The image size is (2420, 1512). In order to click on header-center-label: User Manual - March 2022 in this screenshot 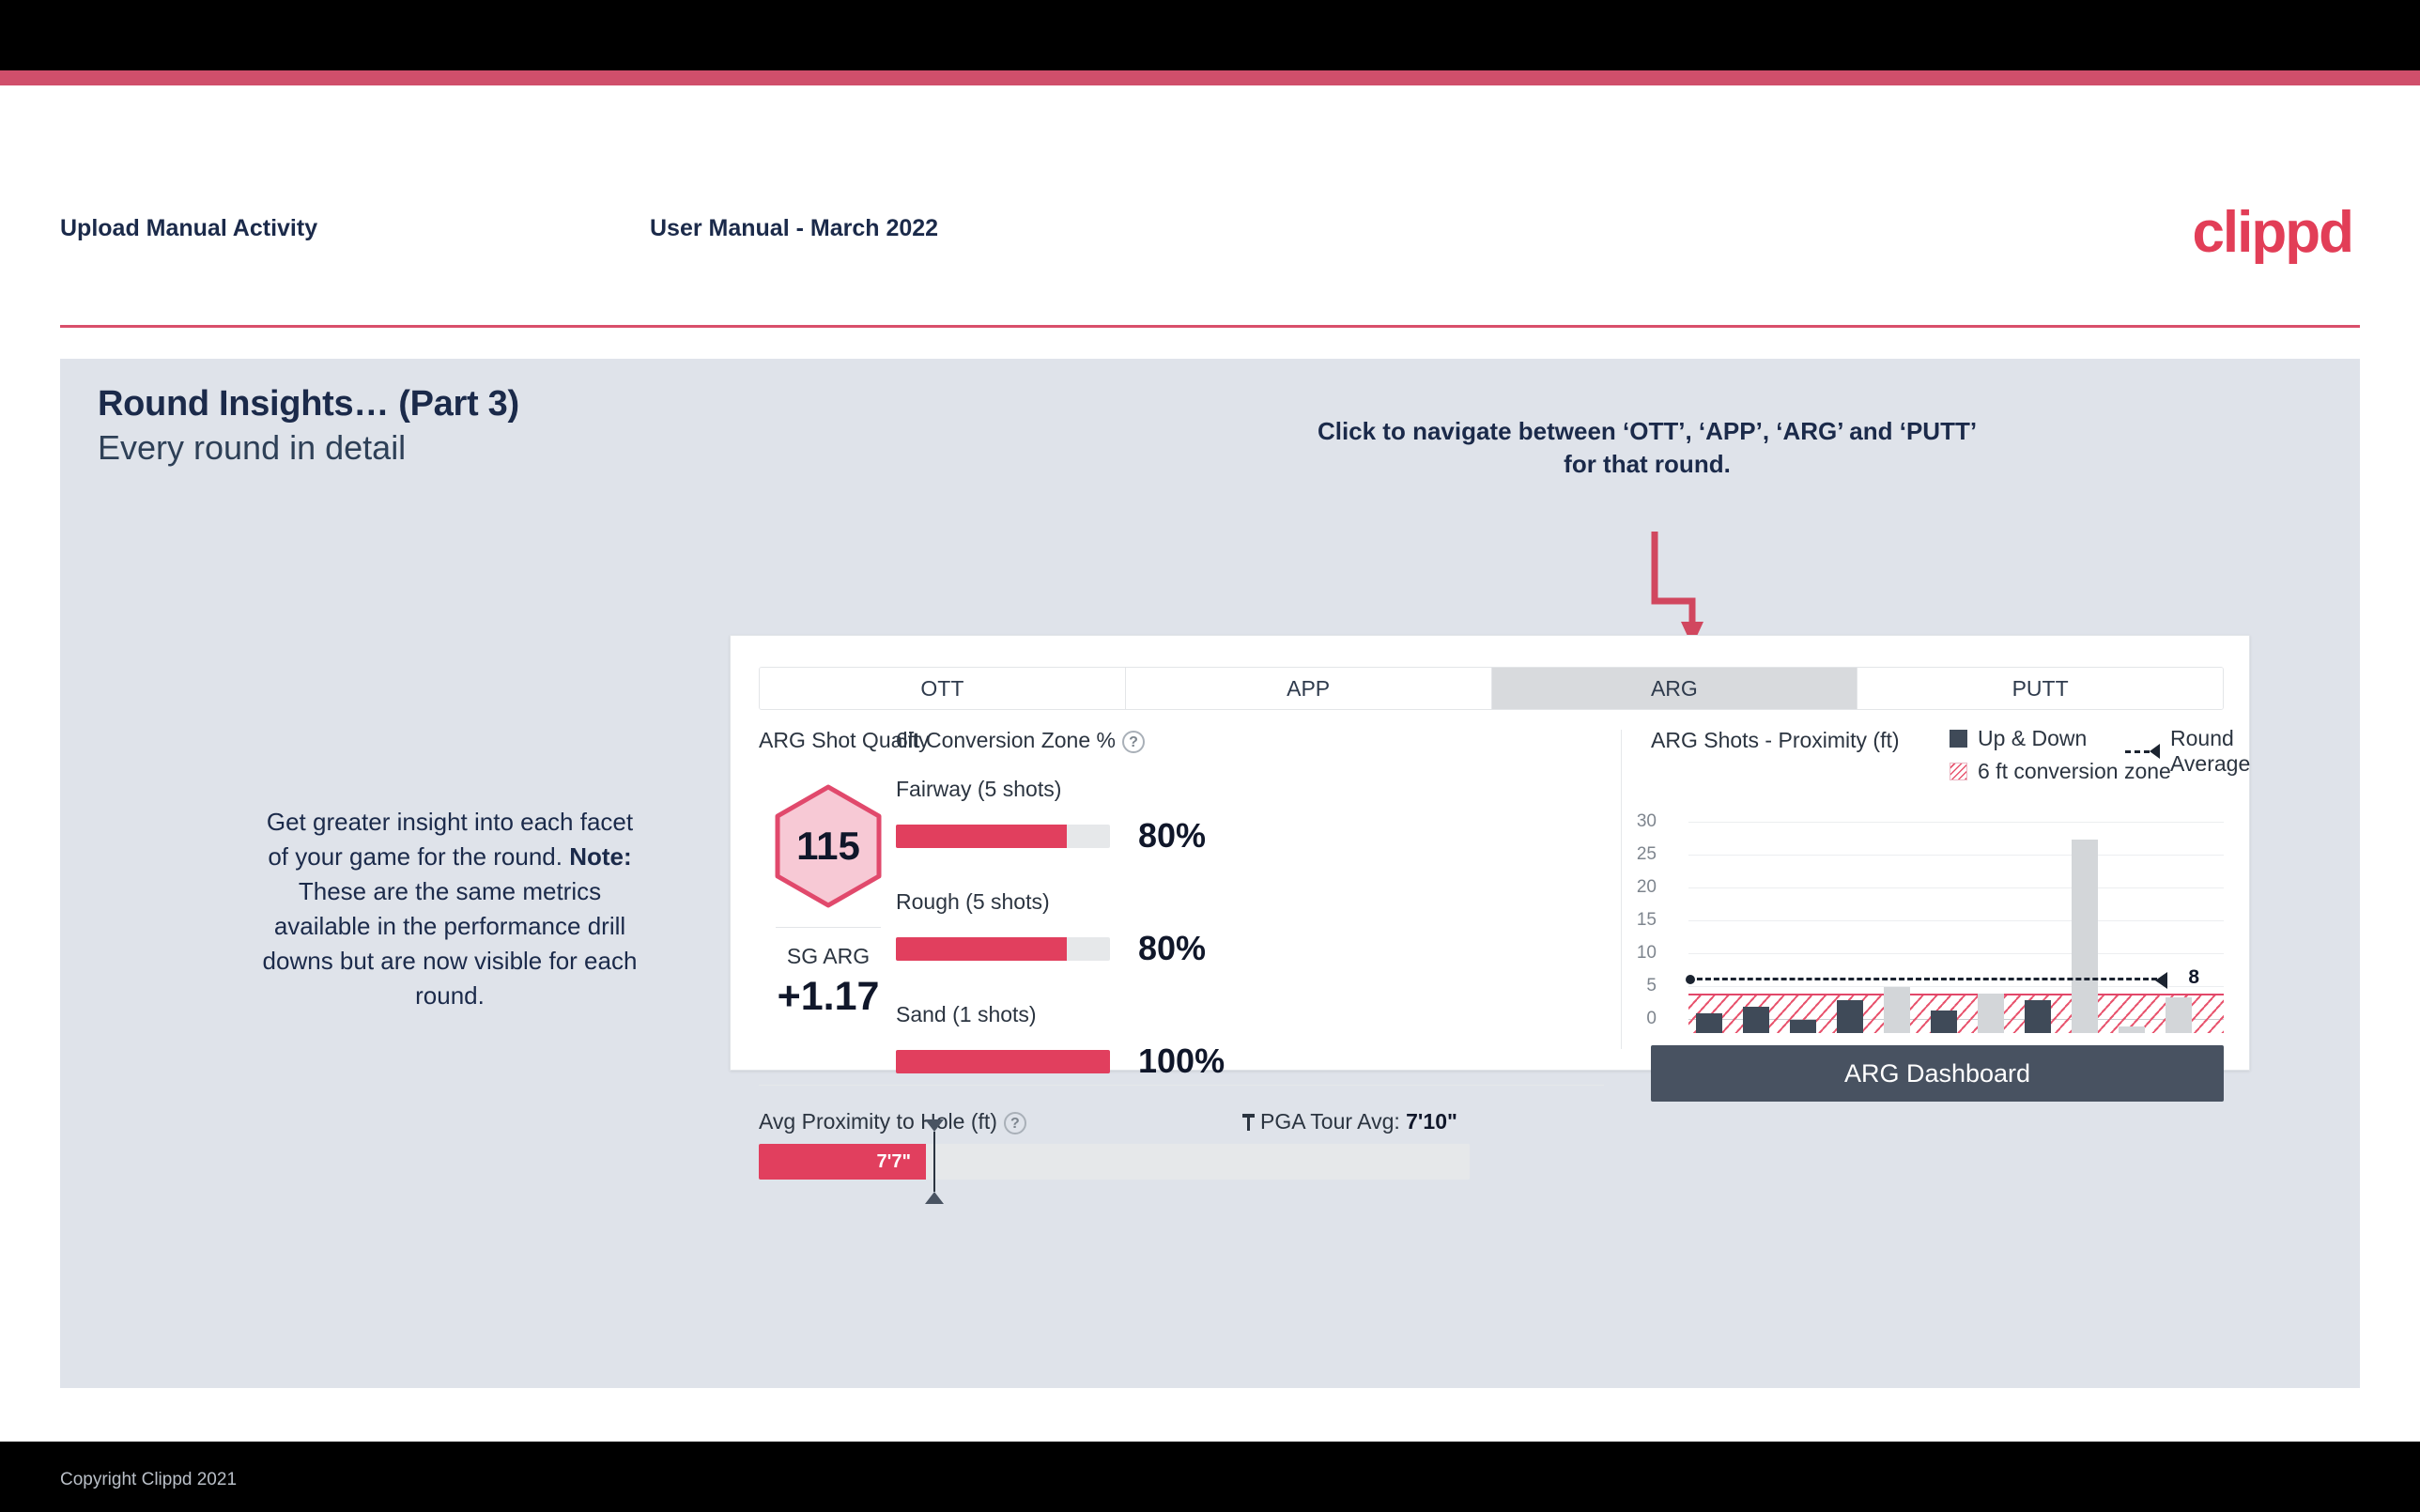, I will do `click(794, 228)`.